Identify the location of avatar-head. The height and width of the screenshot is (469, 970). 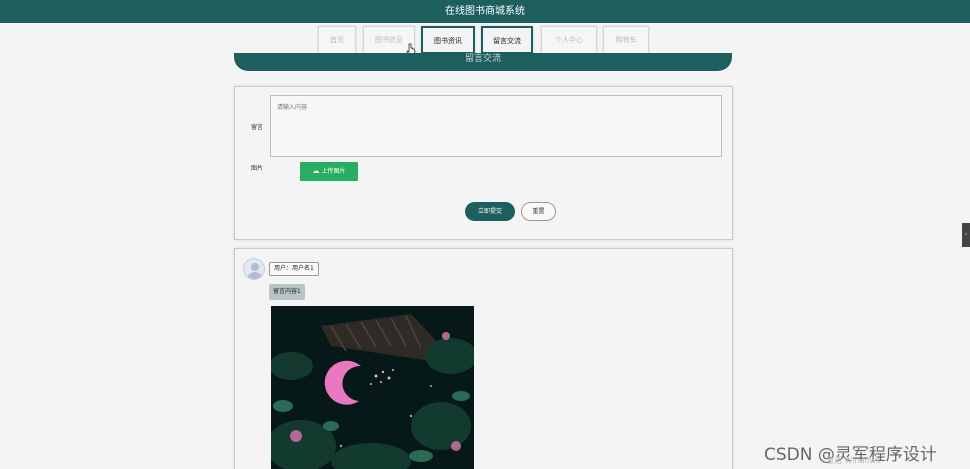
(255, 267).